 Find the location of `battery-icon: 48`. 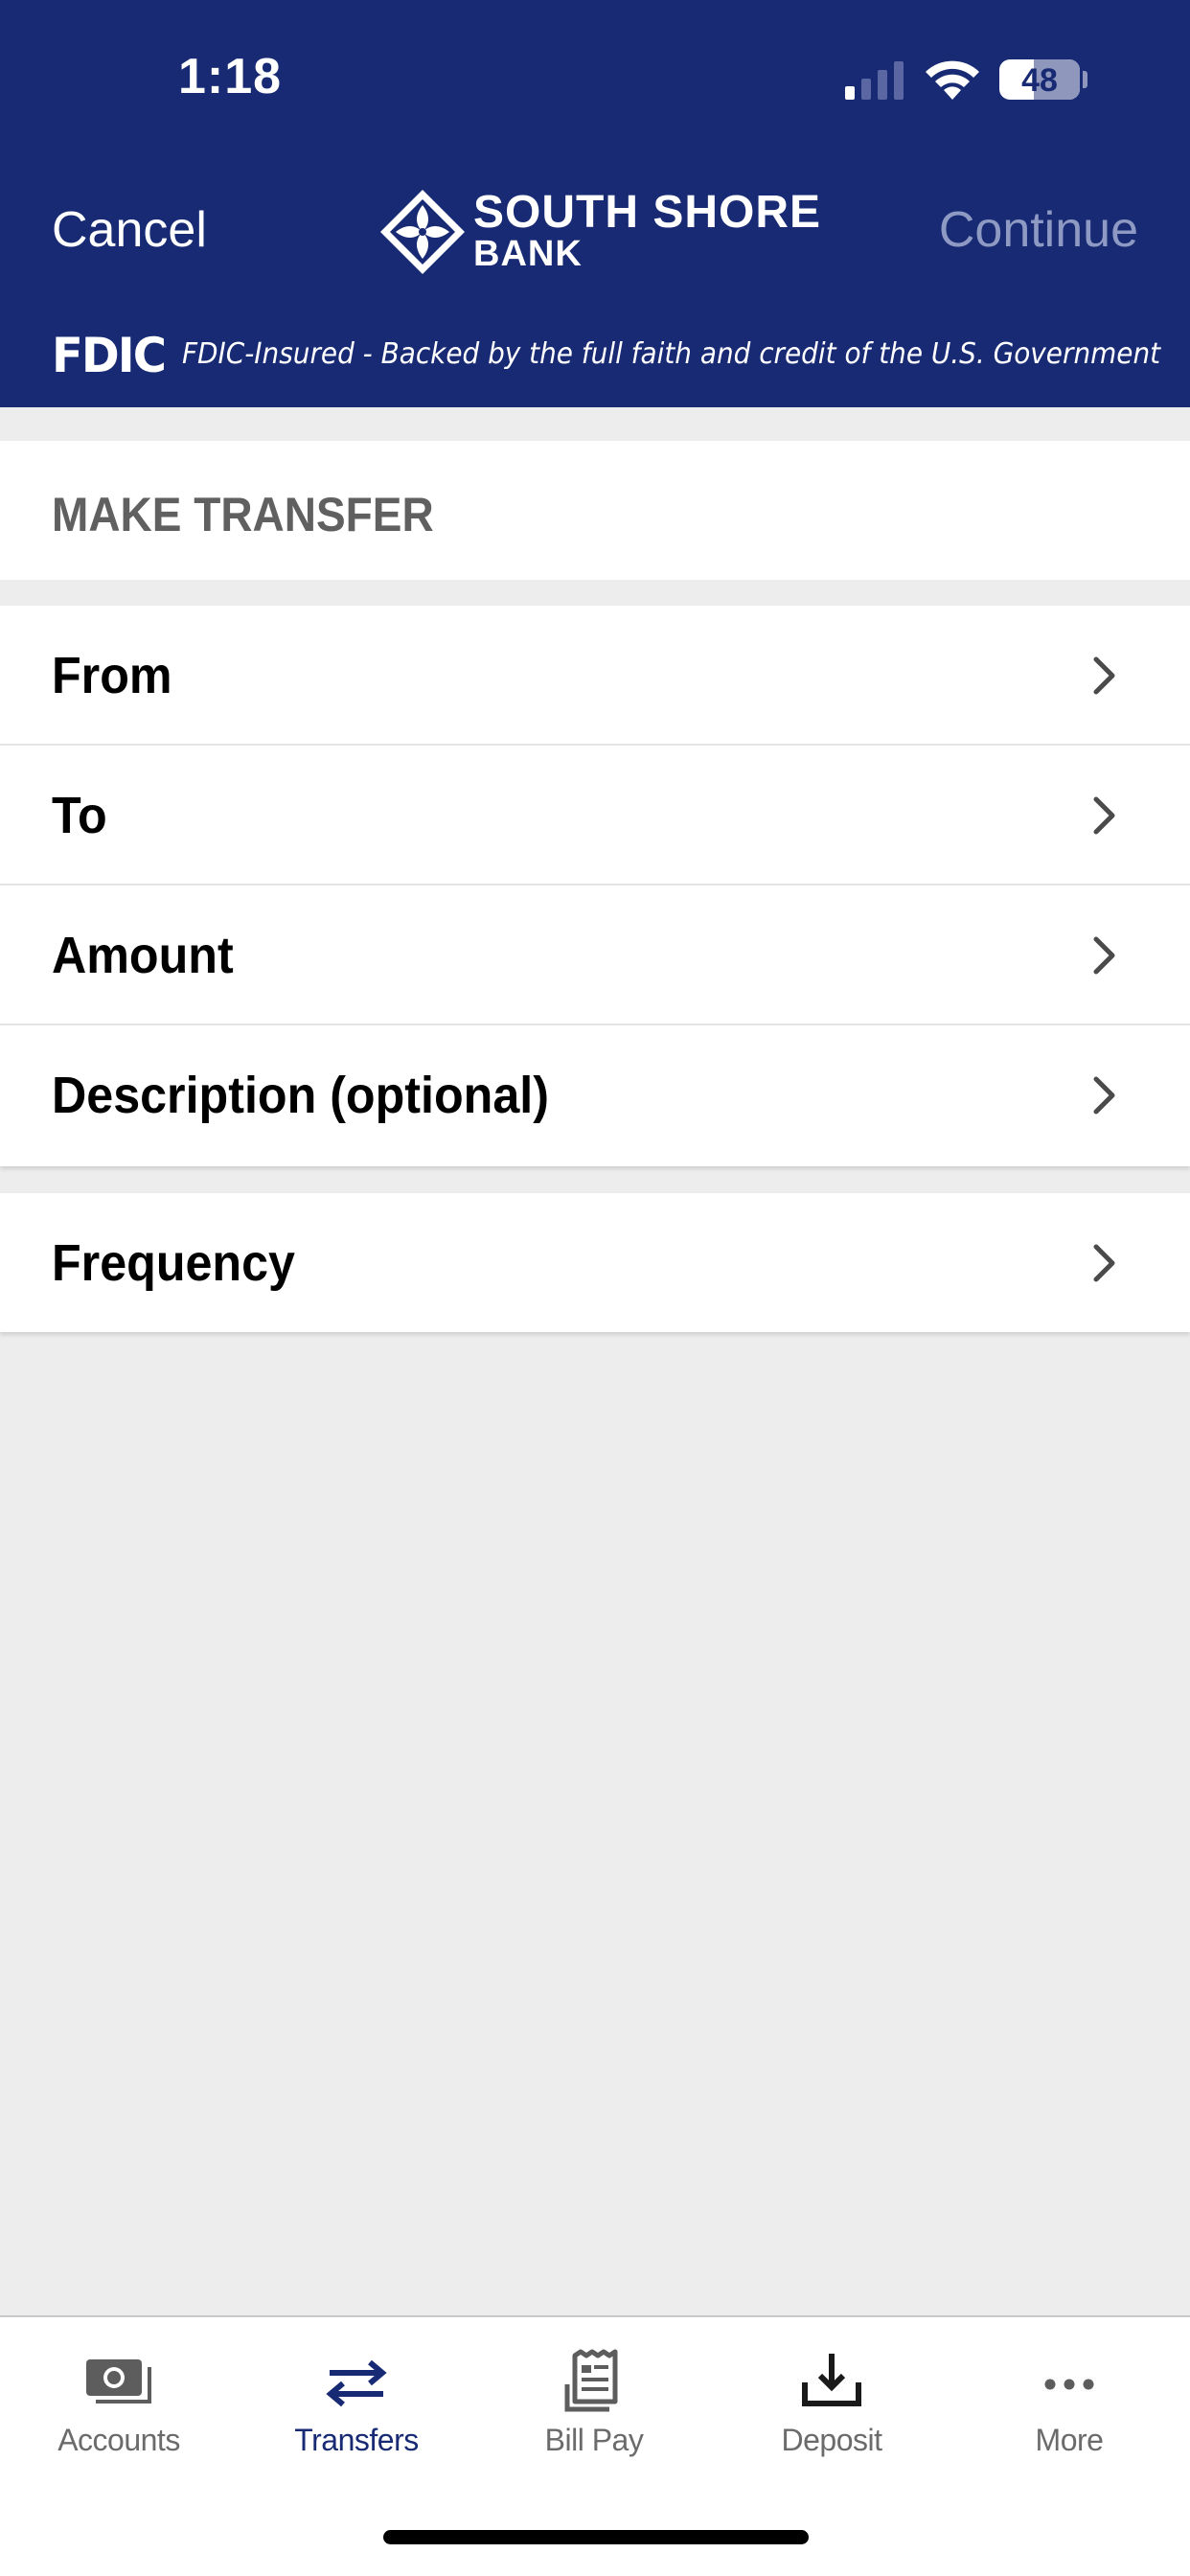

battery-icon: 48 is located at coordinates (1039, 79).